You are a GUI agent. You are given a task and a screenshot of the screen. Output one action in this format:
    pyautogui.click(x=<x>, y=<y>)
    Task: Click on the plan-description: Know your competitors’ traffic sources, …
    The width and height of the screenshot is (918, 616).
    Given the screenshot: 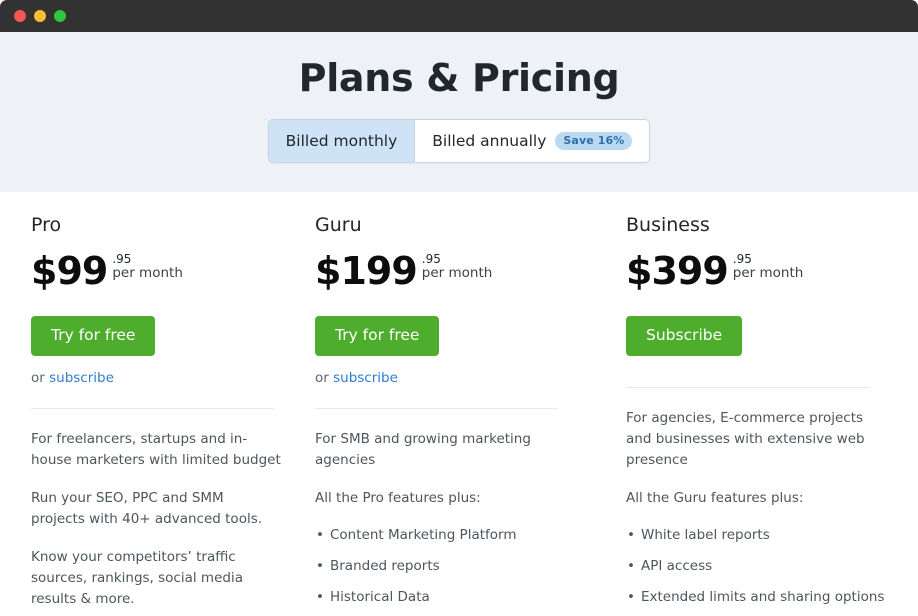 What is the action you would take?
    pyautogui.click(x=137, y=578)
    